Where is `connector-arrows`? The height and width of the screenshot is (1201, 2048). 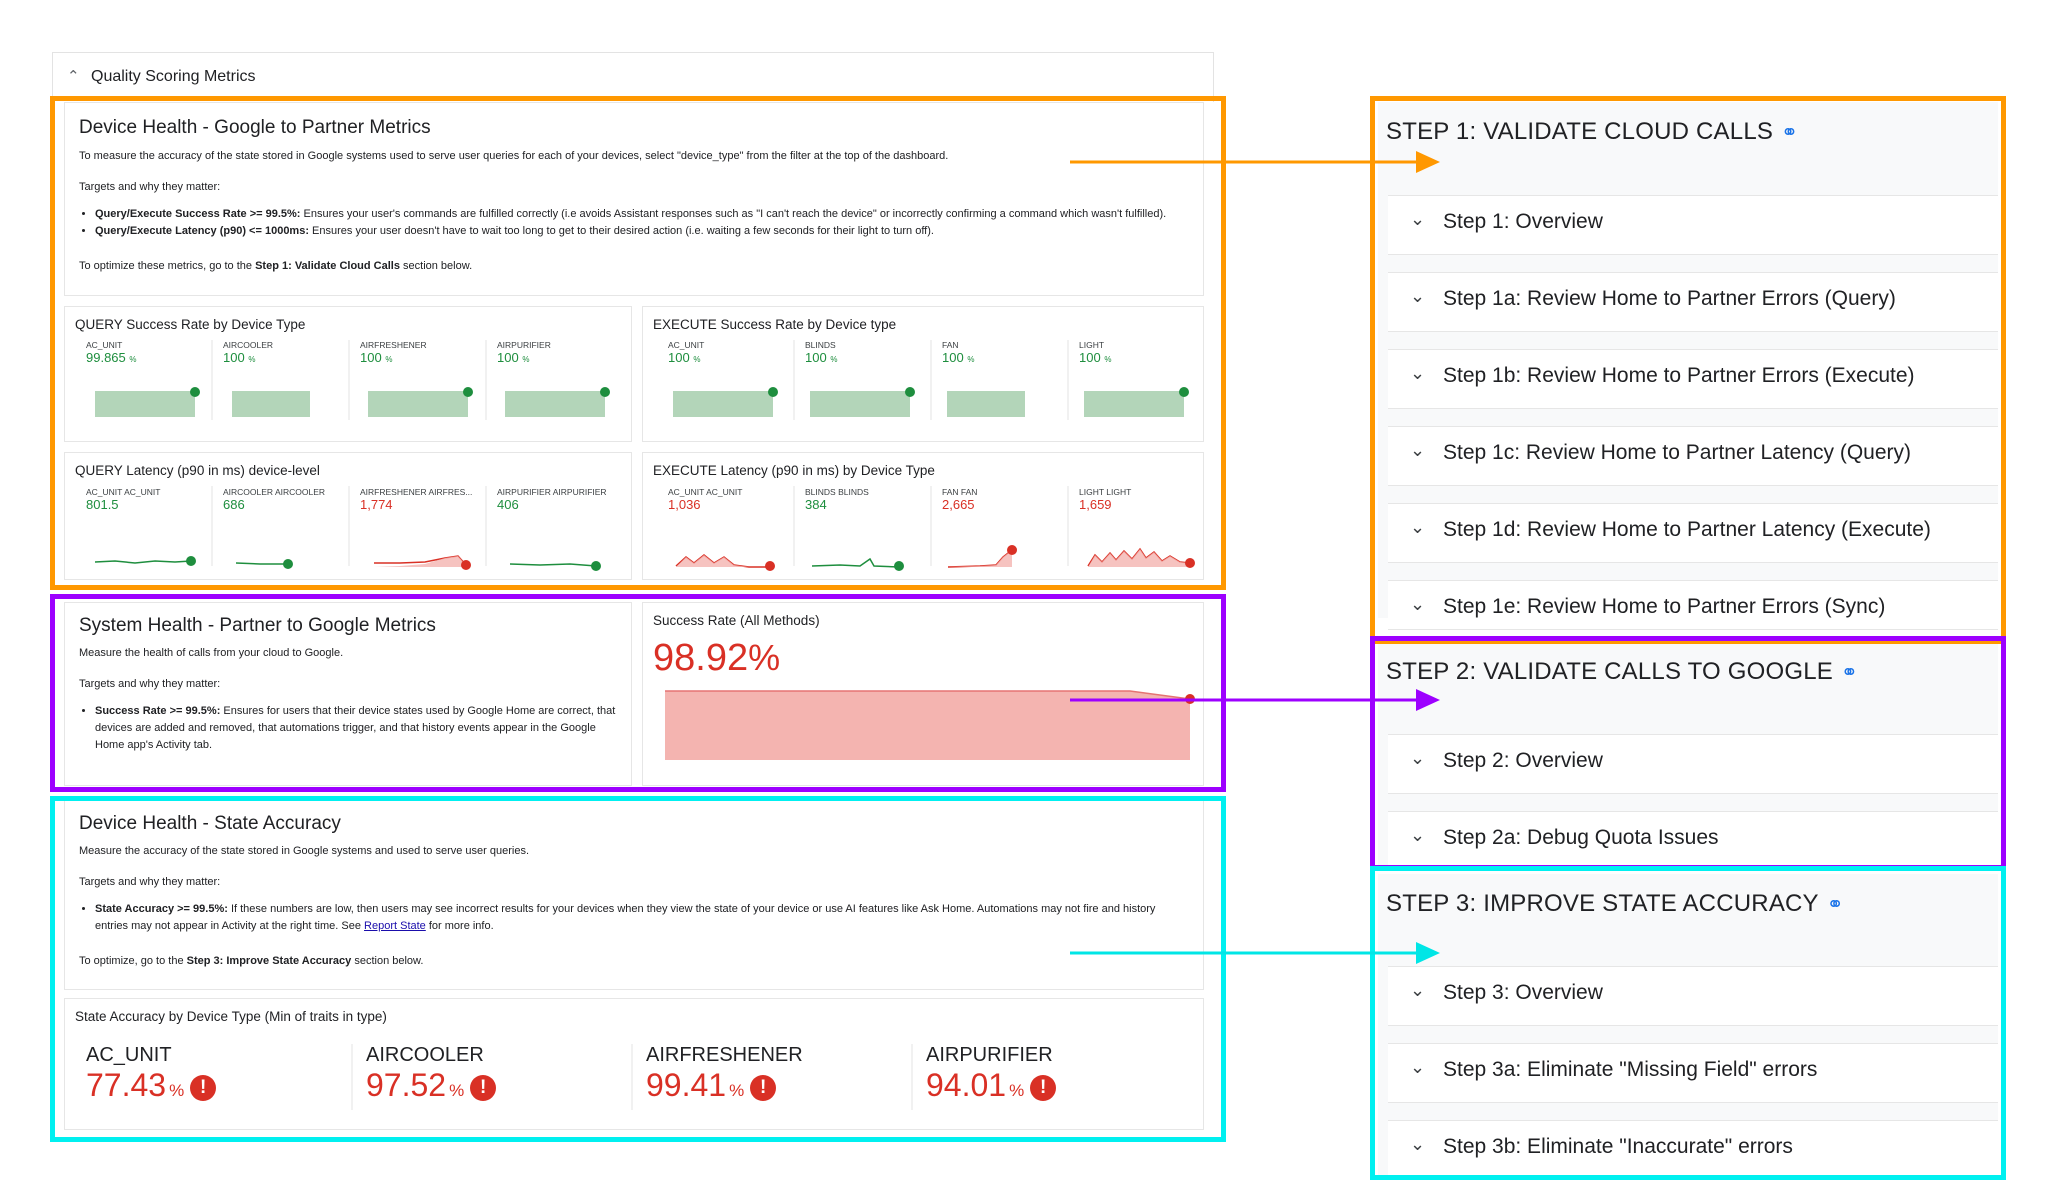 connector-arrows is located at coordinates (1255, 557).